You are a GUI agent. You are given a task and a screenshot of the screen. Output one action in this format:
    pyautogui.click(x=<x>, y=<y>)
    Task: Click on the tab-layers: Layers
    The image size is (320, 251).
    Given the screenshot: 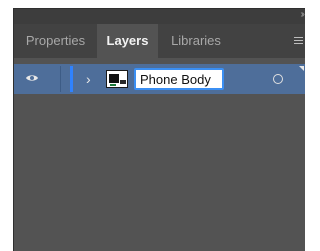 What is the action you would take?
    pyautogui.click(x=127, y=41)
    